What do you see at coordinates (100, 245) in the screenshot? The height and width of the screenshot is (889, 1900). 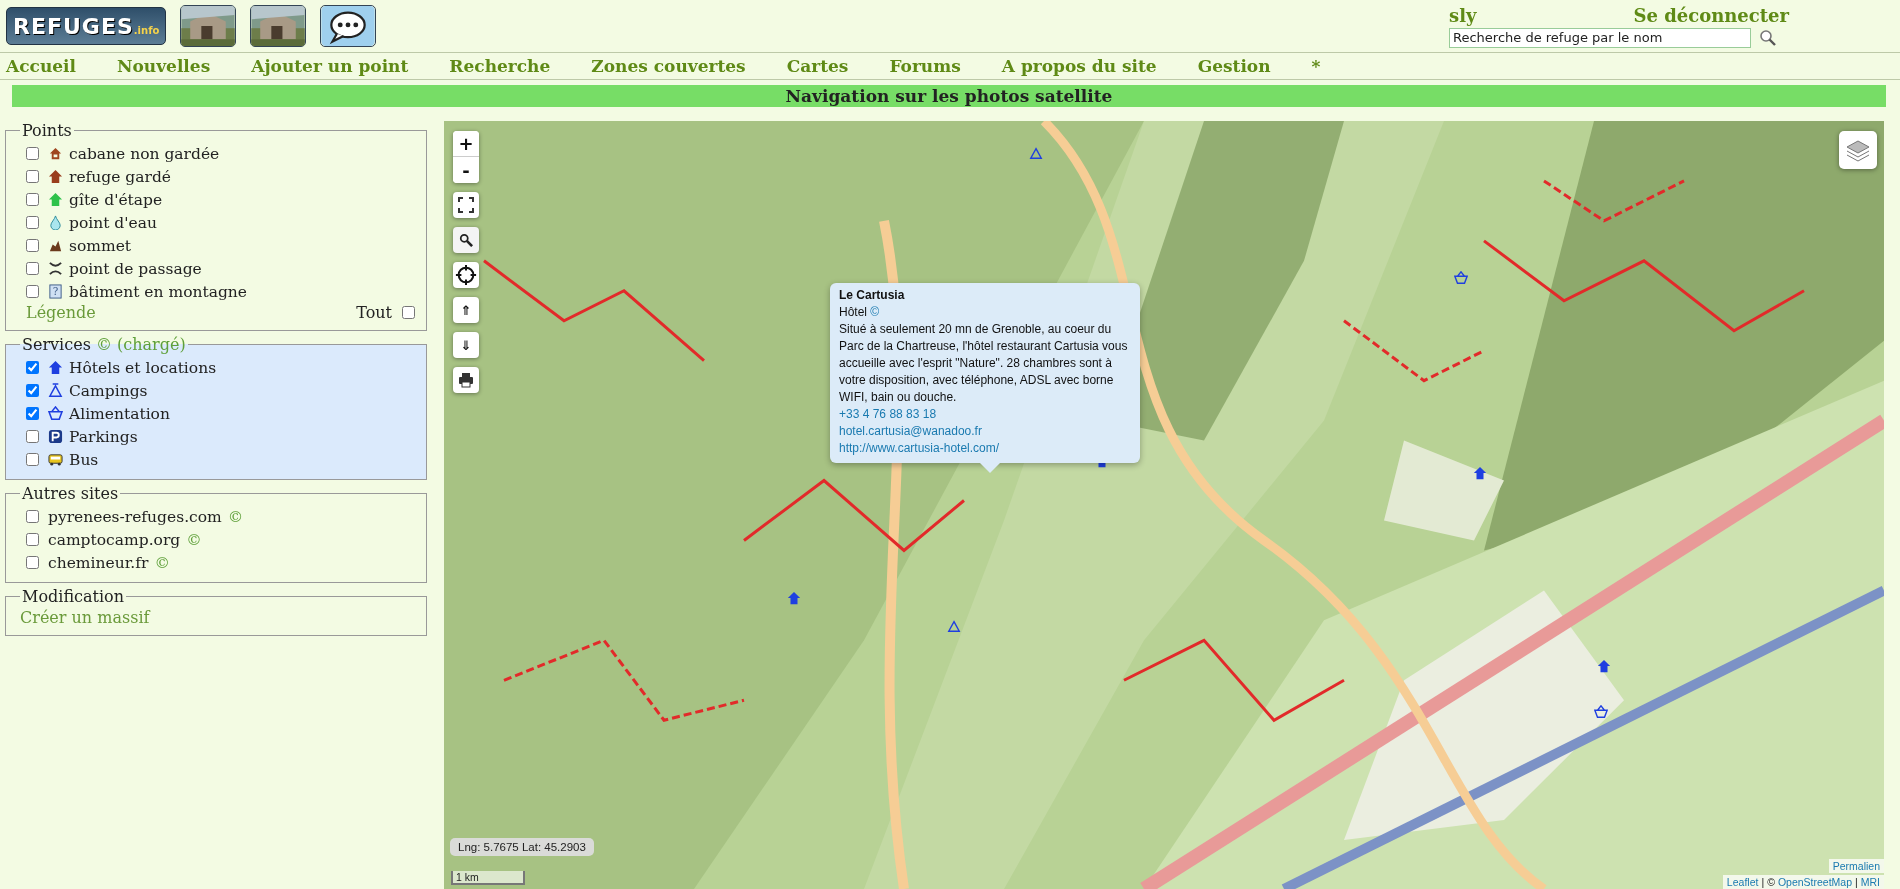 I see `checkbox-label: sommet` at bounding box center [100, 245].